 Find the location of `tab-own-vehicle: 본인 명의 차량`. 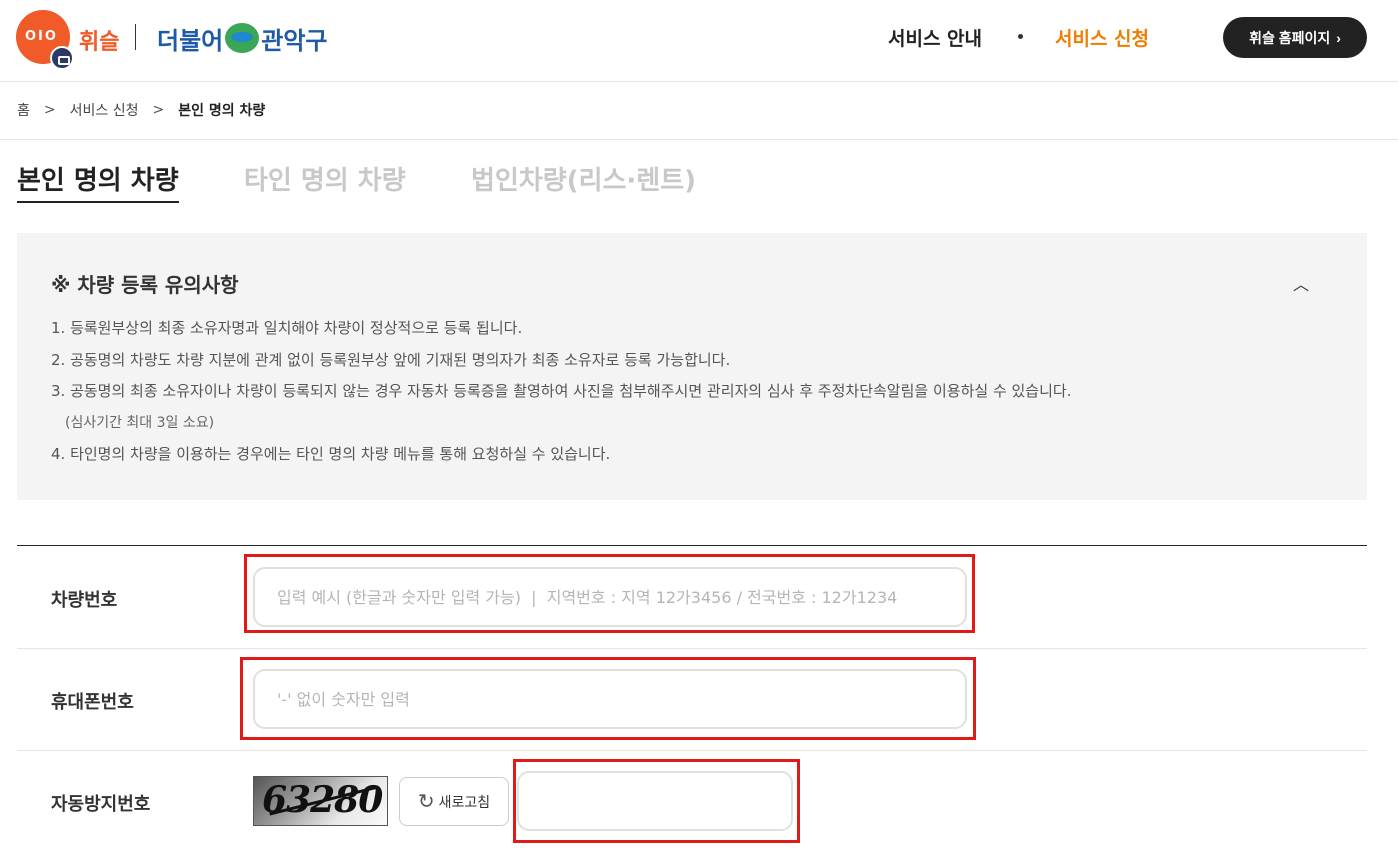

tab-own-vehicle: 본인 명의 차량 is located at coordinates (98, 181).